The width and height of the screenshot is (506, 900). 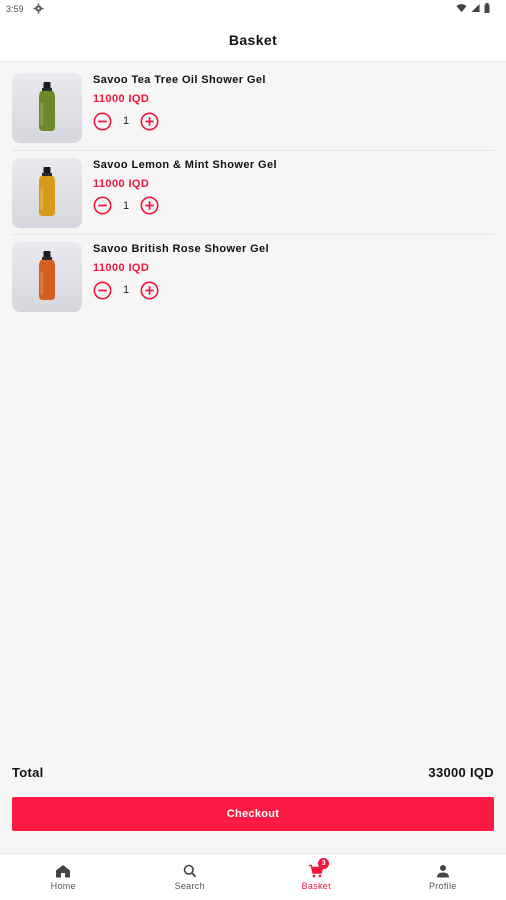 I want to click on nav-item-home: Home, so click(x=63, y=877).